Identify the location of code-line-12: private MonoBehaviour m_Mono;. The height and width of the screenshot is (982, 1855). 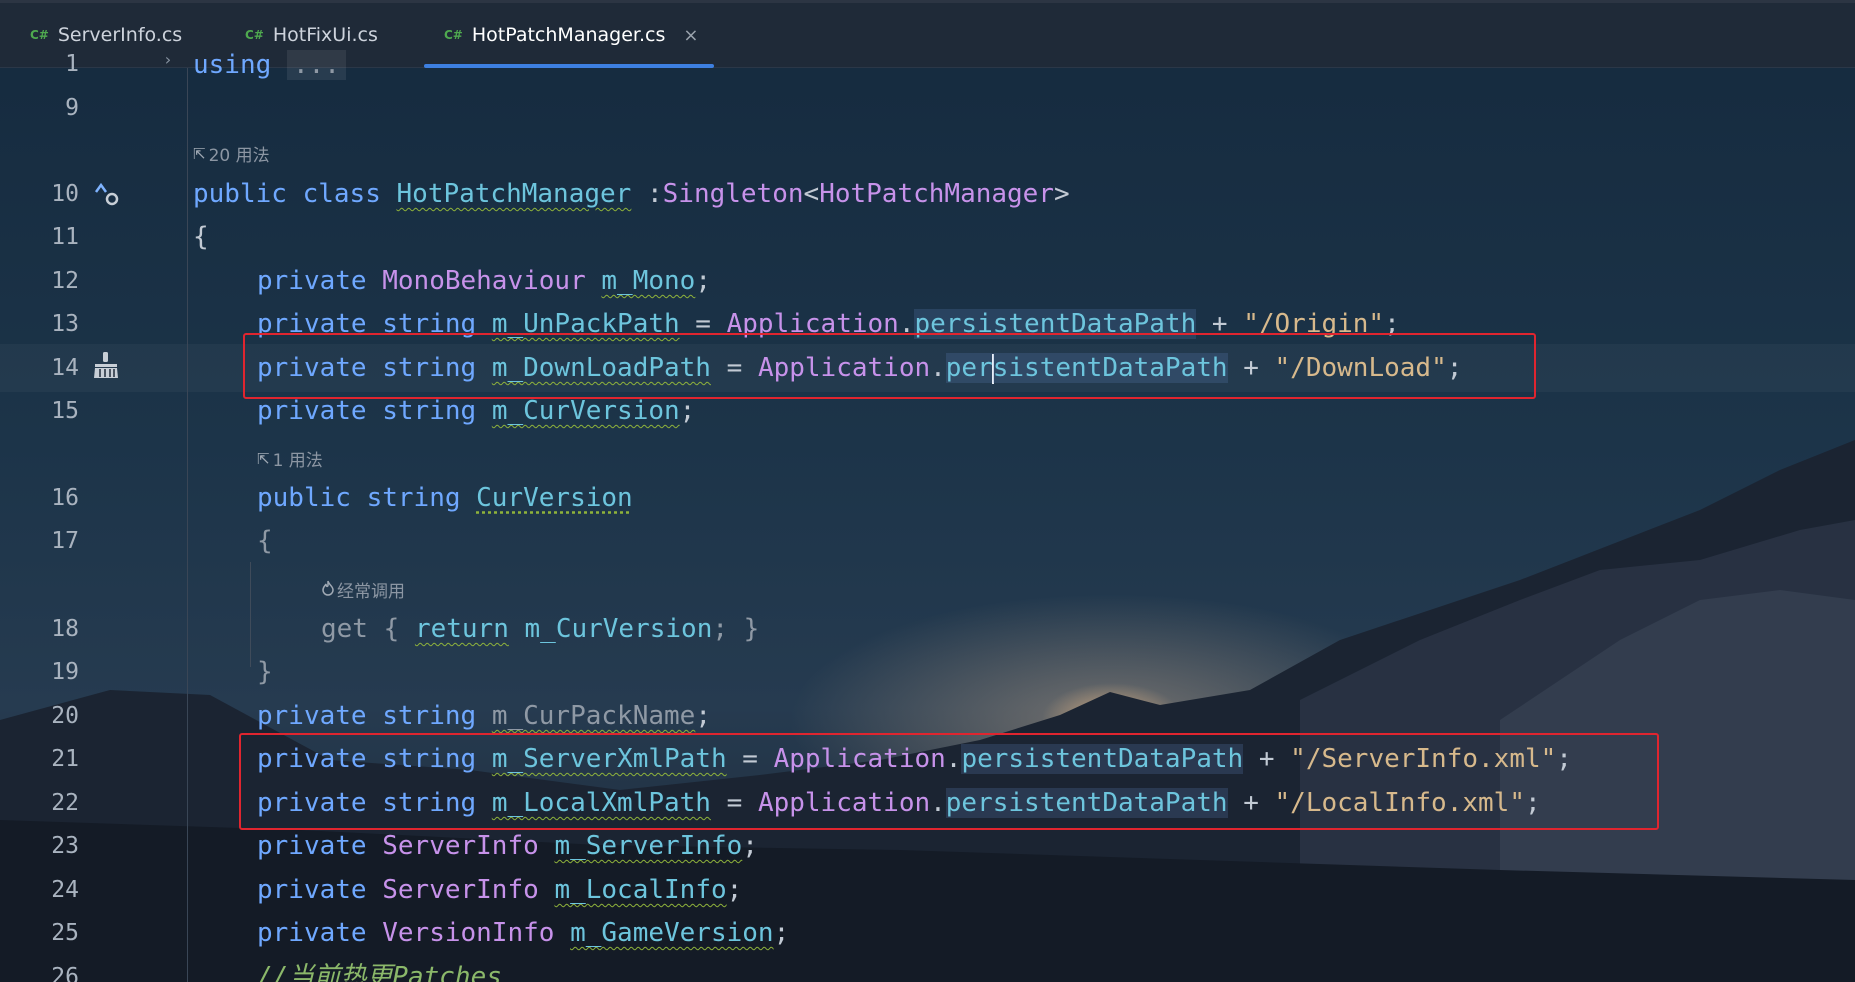
(484, 281).